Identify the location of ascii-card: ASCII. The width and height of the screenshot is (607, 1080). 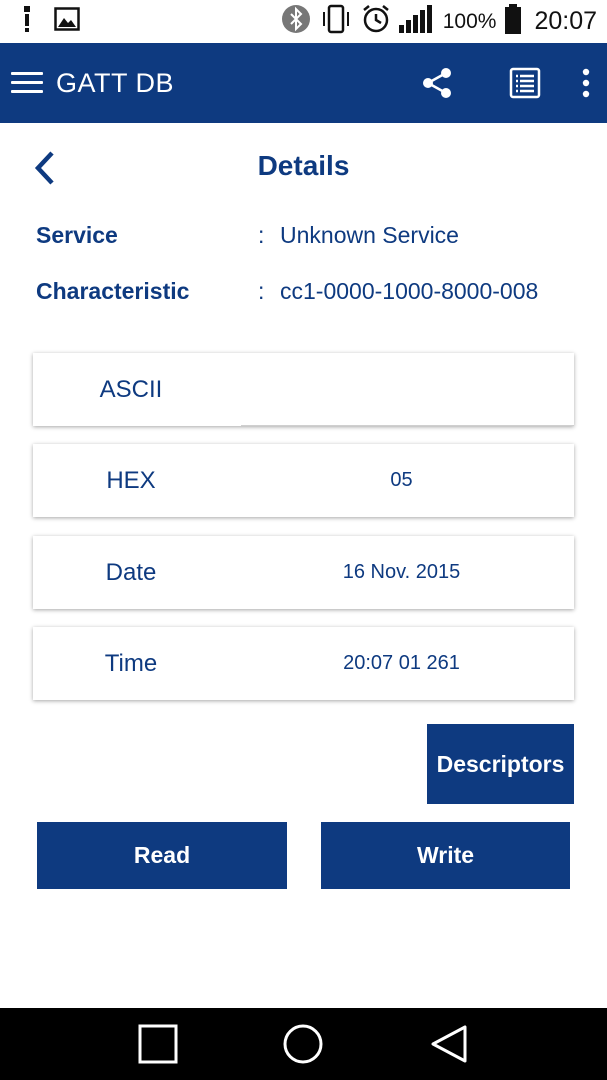
(303, 389).